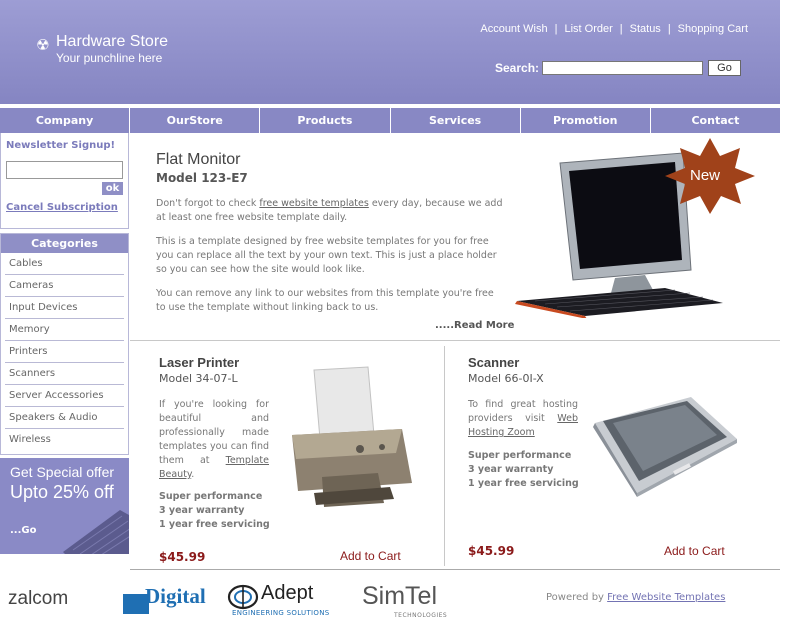  I want to click on product-title: Scanner, so click(494, 362).